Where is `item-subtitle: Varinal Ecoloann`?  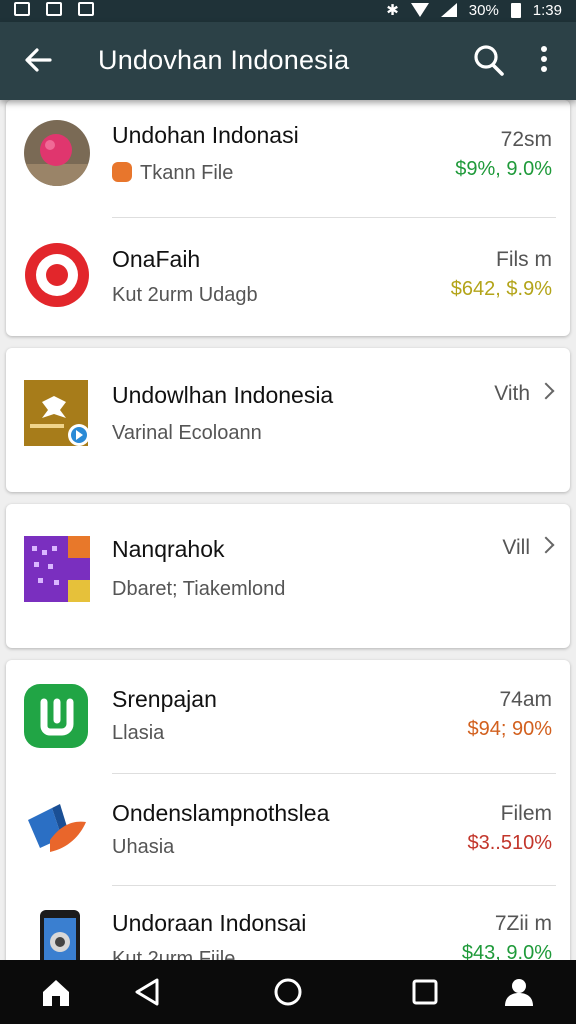
item-subtitle: Varinal Ecoloann is located at coordinates (187, 433).